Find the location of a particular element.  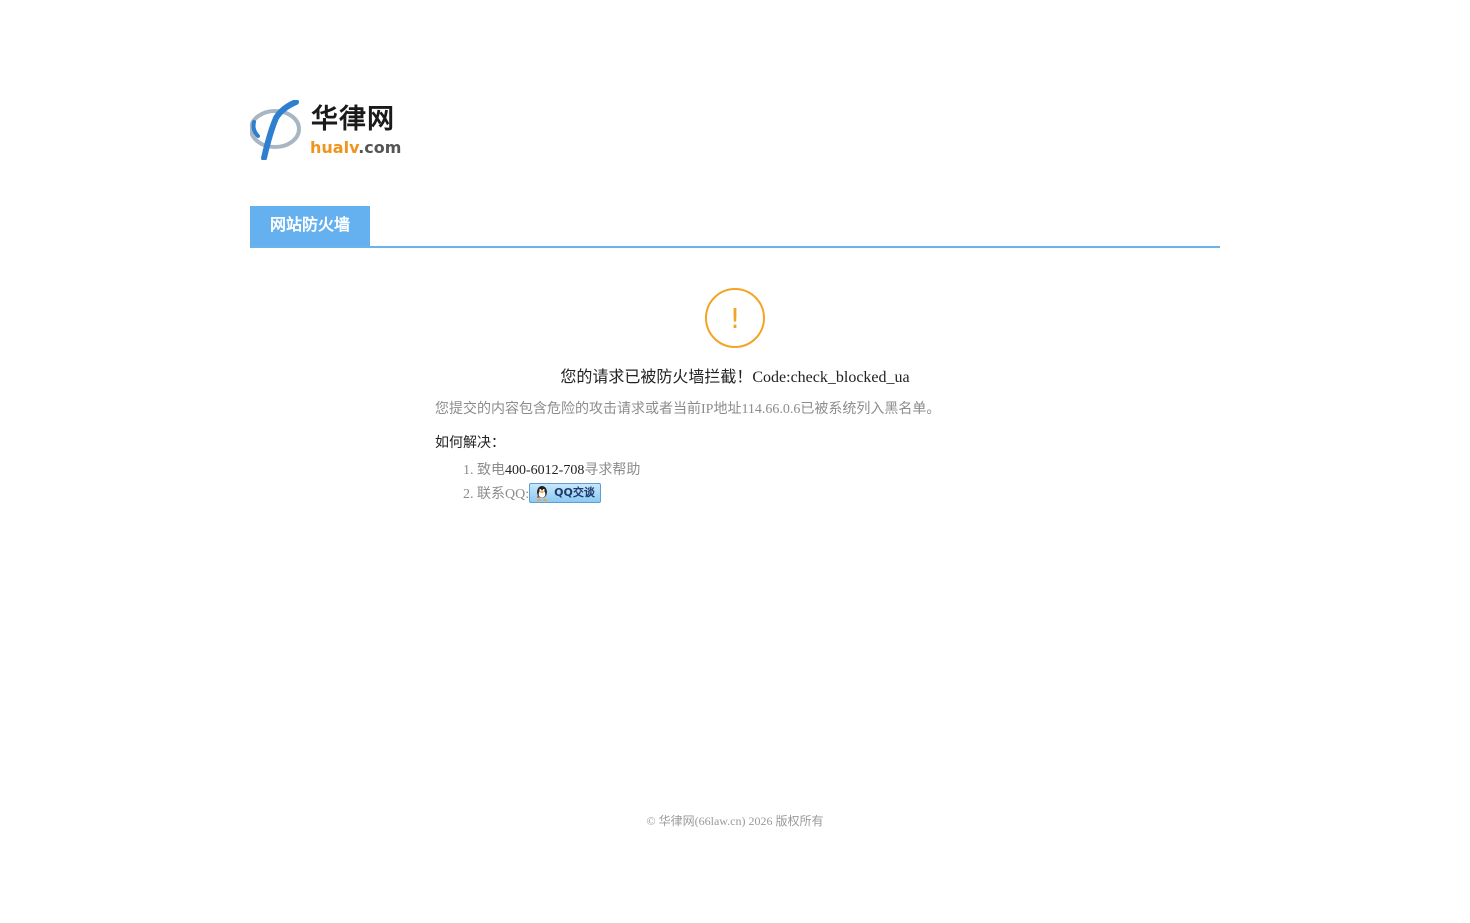

step-call: 1. 致电400-6012-708寻求帮助 is located at coordinates (551, 471).